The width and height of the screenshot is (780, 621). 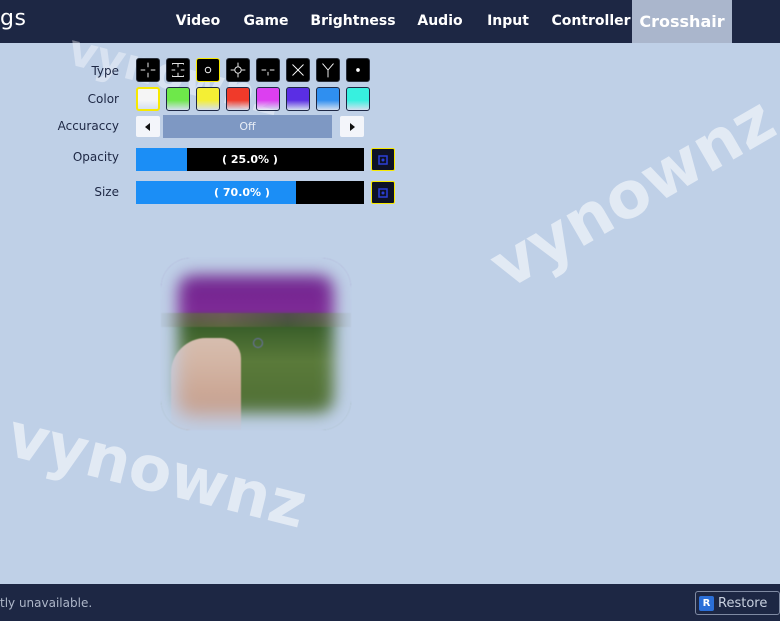 I want to click on crosshair-x-shape-icon, so click(x=298, y=70).